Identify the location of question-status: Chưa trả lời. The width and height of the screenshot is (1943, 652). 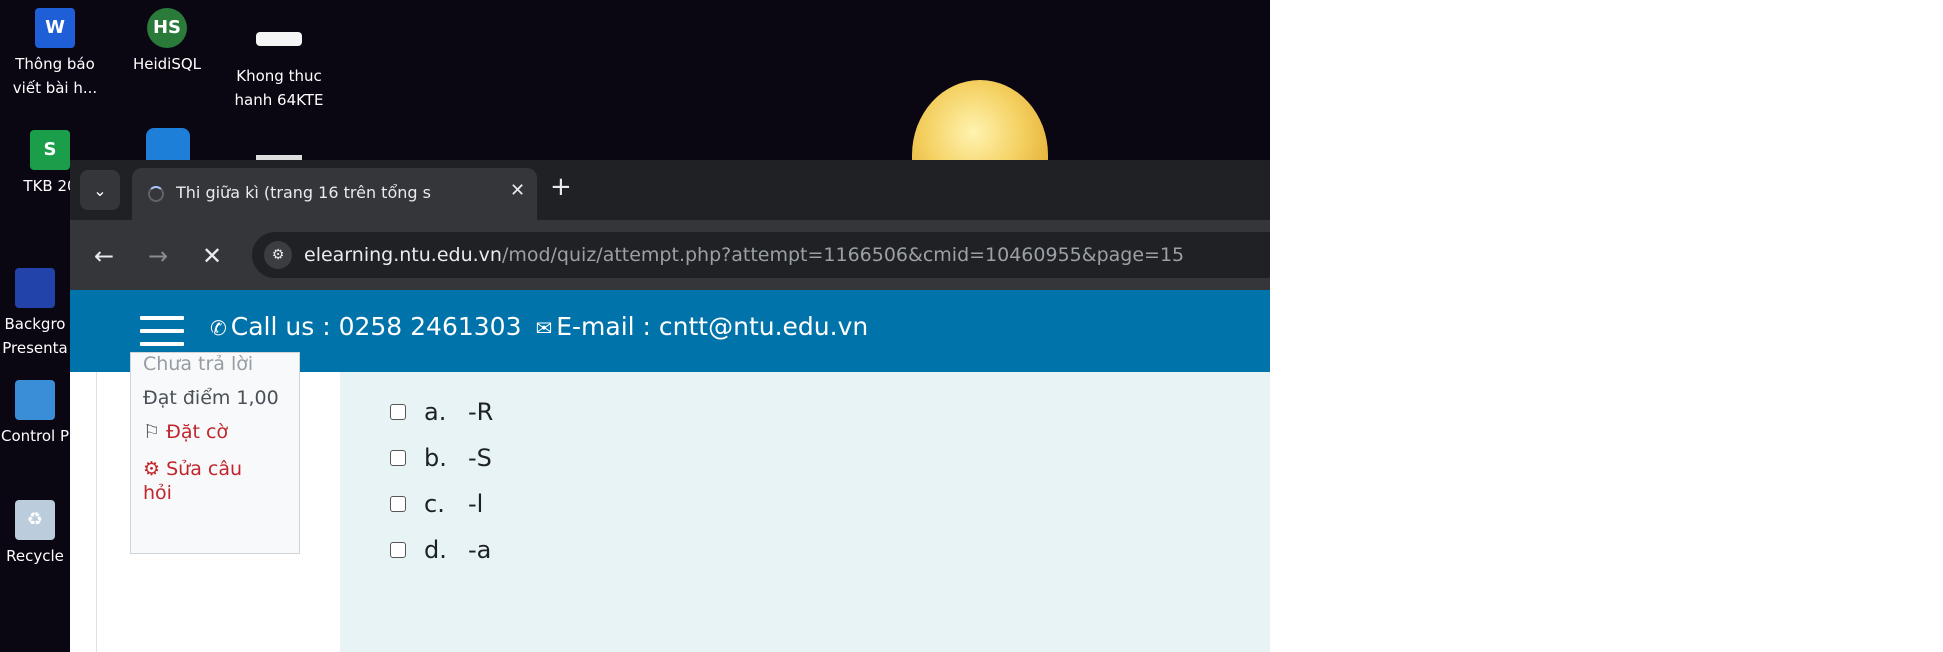
(198, 364).